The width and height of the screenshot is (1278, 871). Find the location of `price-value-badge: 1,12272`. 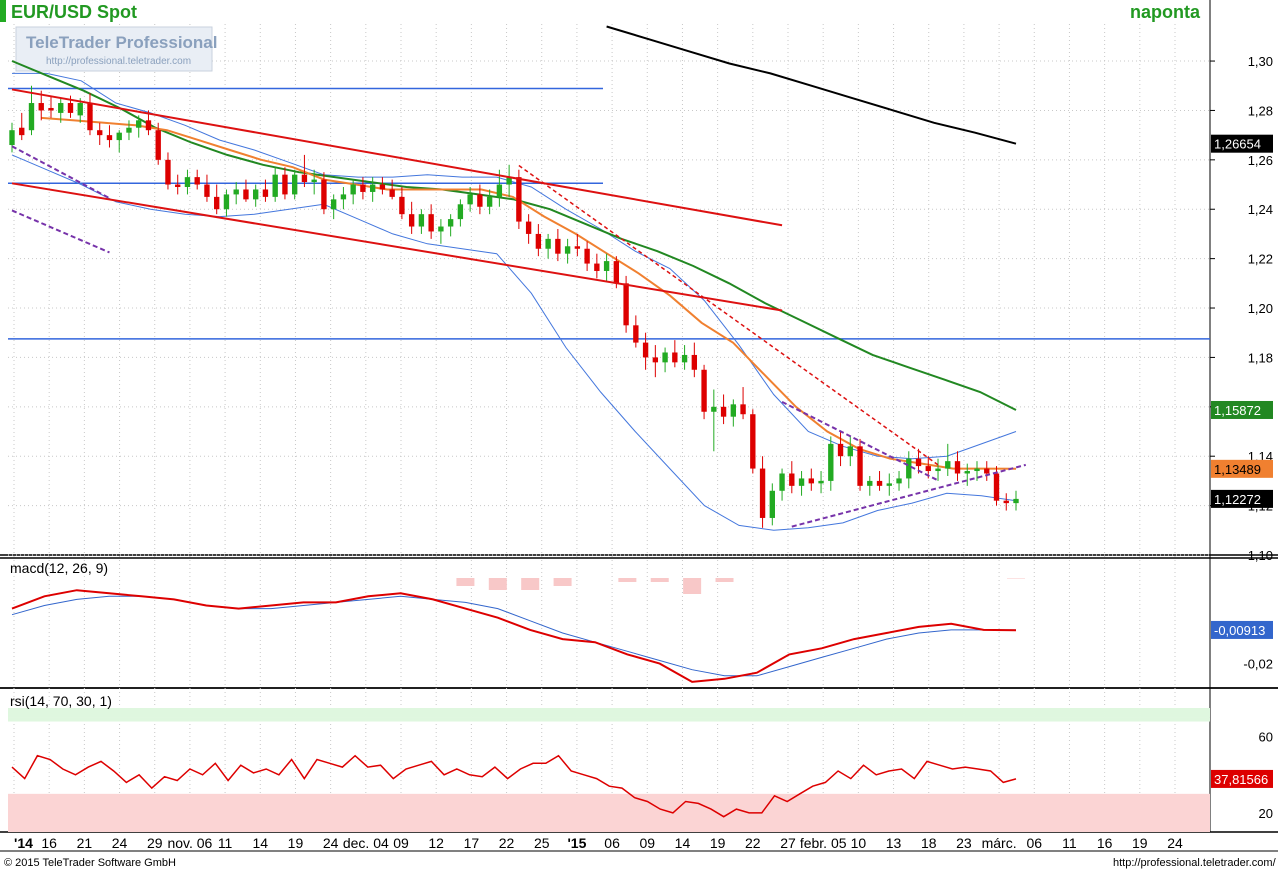

price-value-badge: 1,12272 is located at coordinates (1237, 499).